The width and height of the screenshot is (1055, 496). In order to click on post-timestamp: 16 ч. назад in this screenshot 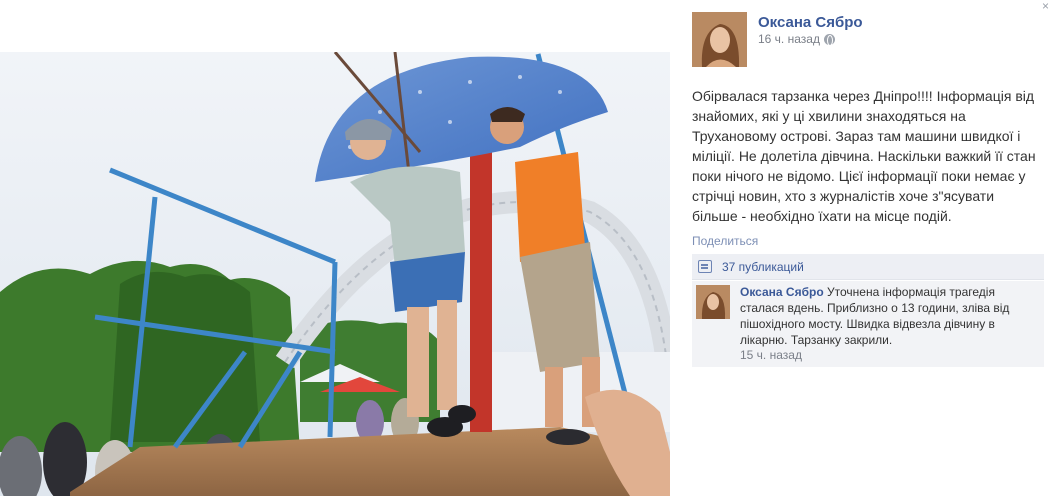, I will do `click(796, 39)`.